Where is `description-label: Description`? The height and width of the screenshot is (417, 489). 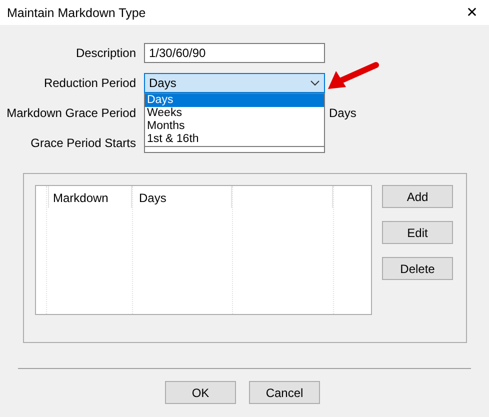
description-label: Description is located at coordinates (105, 53).